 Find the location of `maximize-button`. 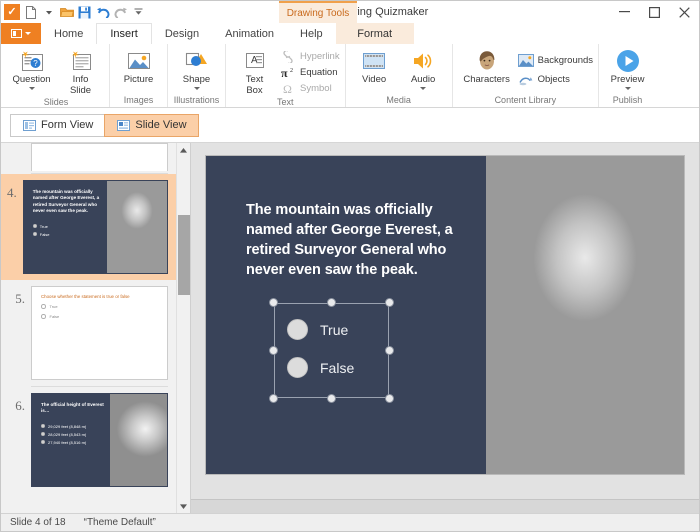

maximize-button is located at coordinates (654, 12).